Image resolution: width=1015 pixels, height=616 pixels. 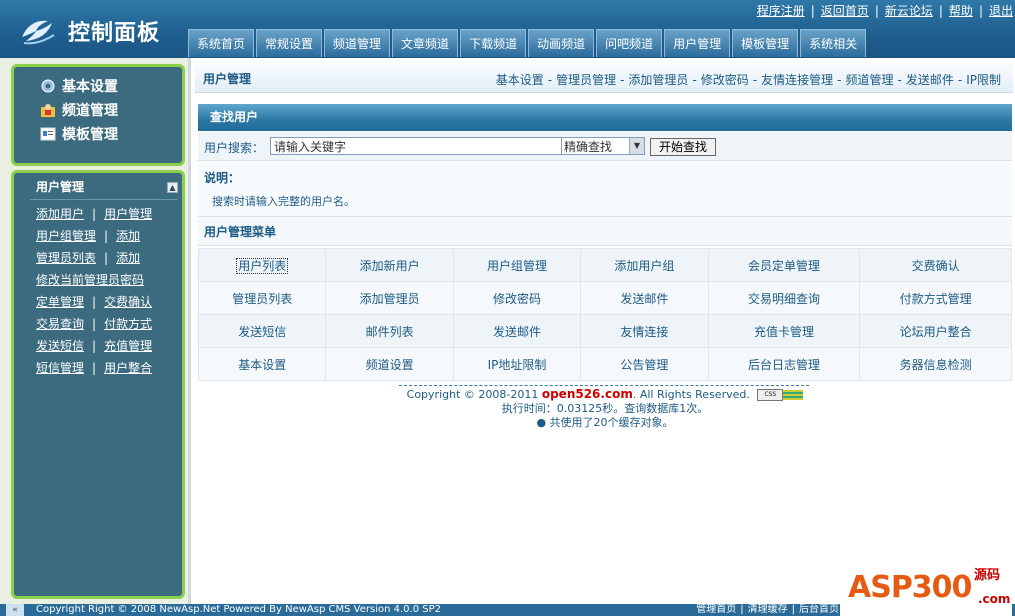 I want to click on grid-log-management: 后台日志管理, so click(x=784, y=364).